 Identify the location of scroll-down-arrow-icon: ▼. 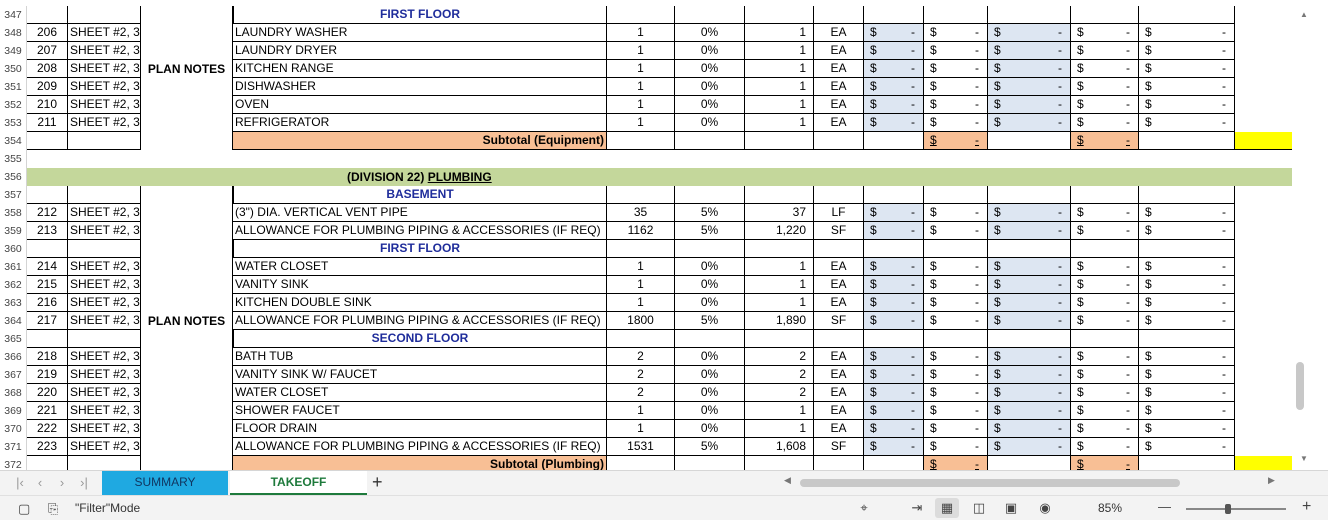
(1304, 458).